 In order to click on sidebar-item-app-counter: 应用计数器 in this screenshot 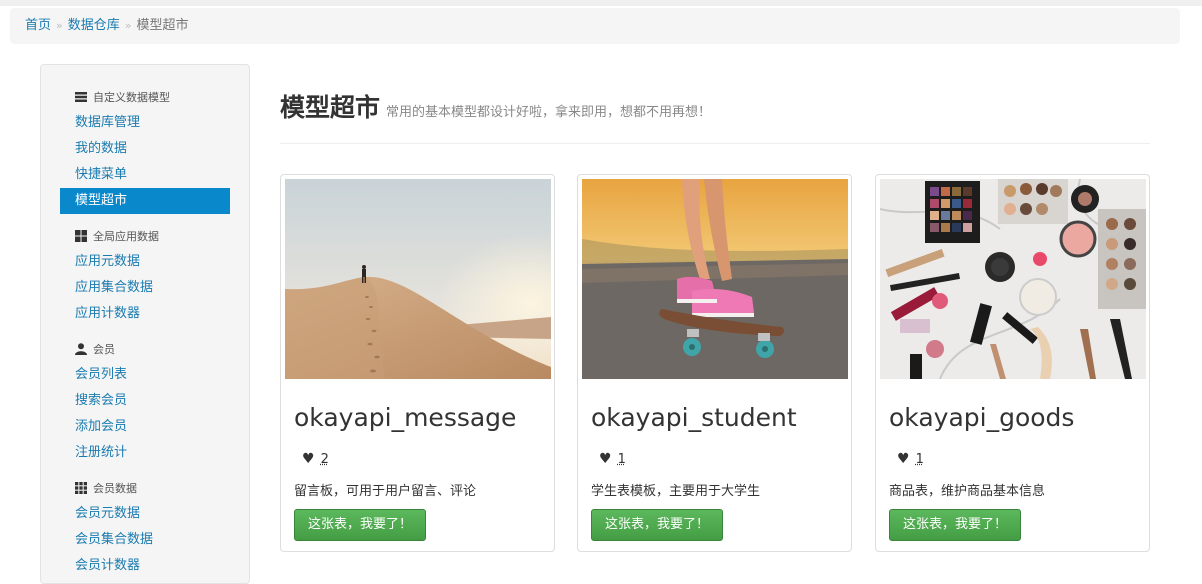, I will do `click(145, 314)`.